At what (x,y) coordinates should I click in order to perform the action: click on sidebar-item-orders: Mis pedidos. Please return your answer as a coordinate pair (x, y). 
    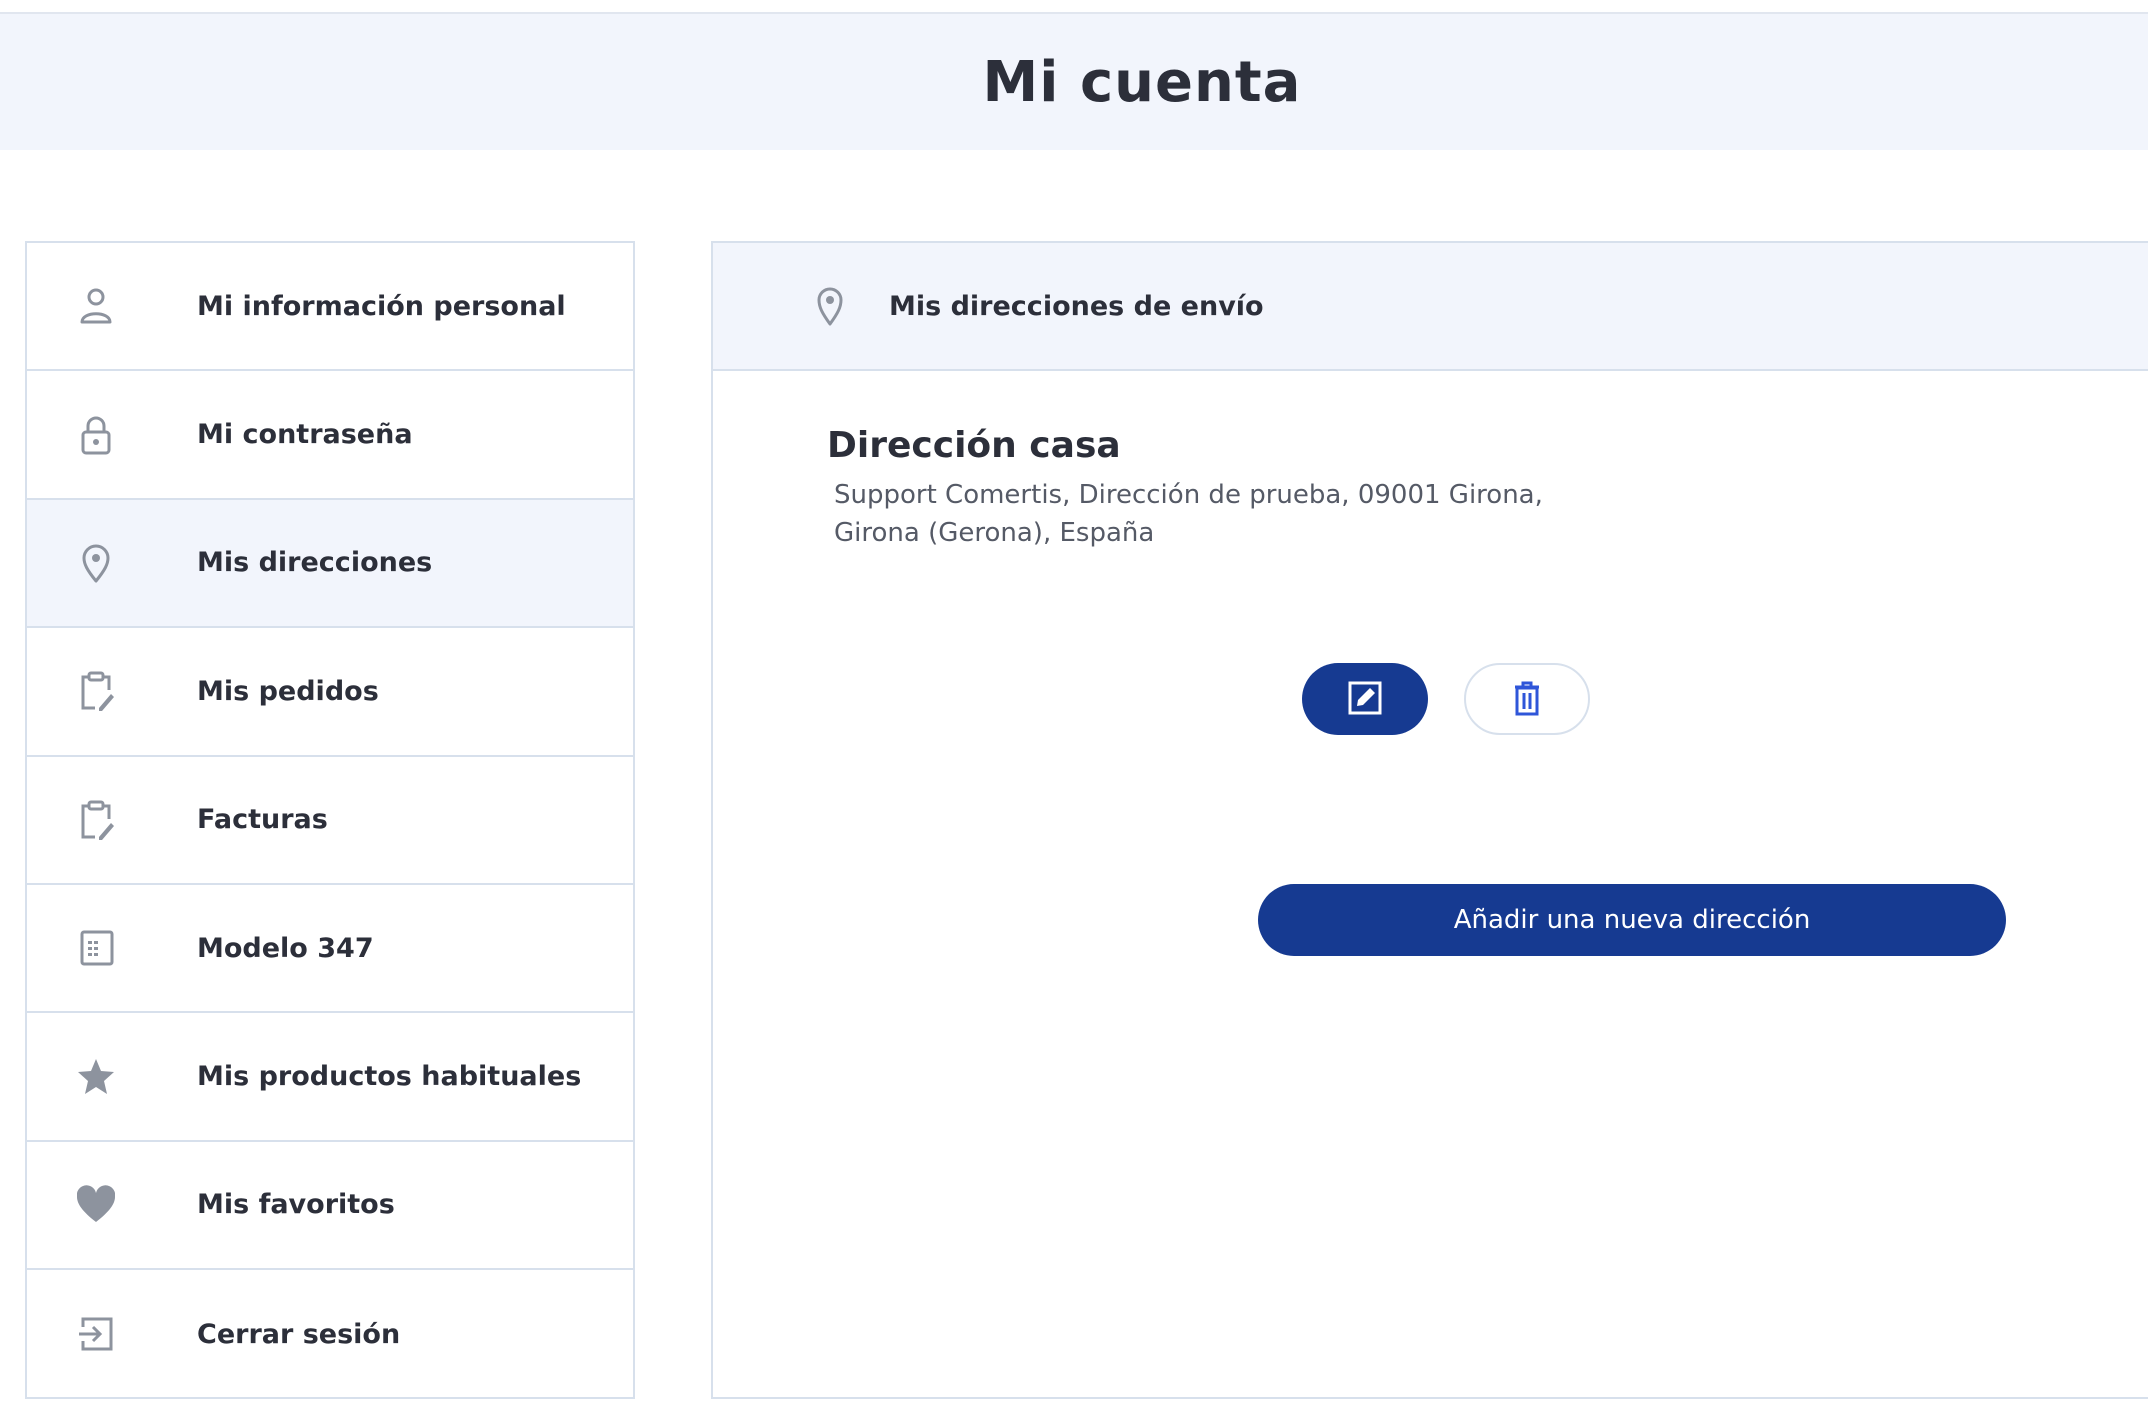
    Looking at the image, I should click on (330, 692).